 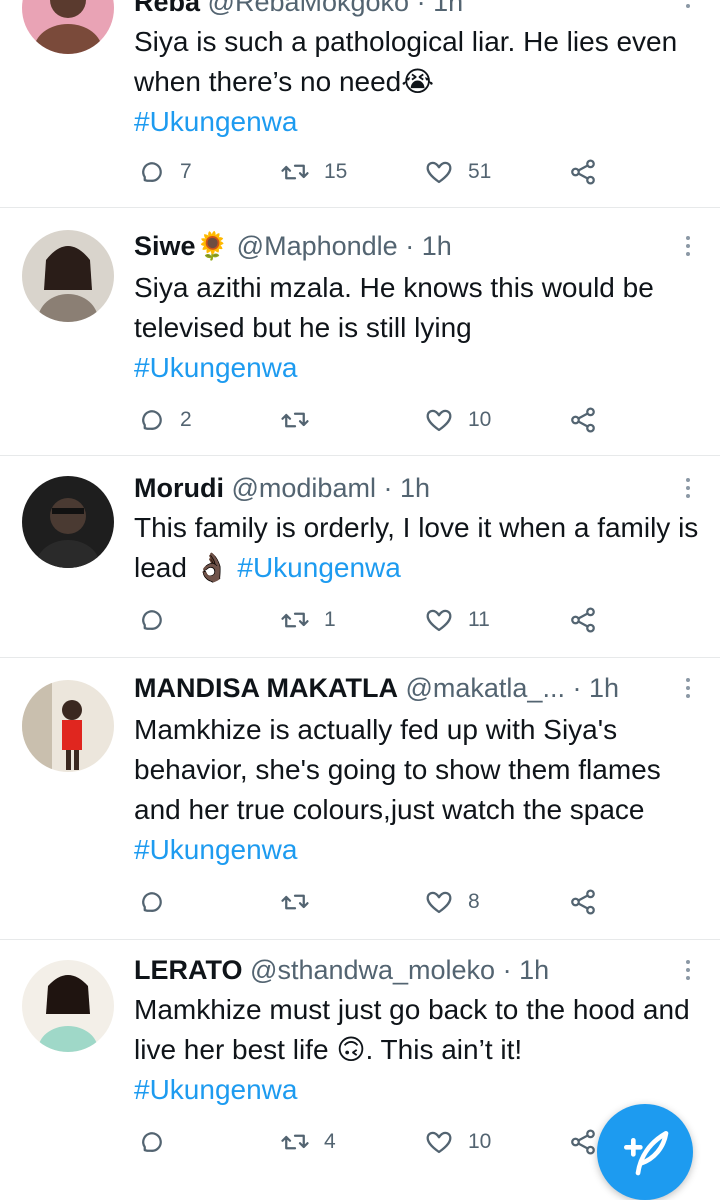 I want to click on like-count: 11, so click(x=479, y=619).